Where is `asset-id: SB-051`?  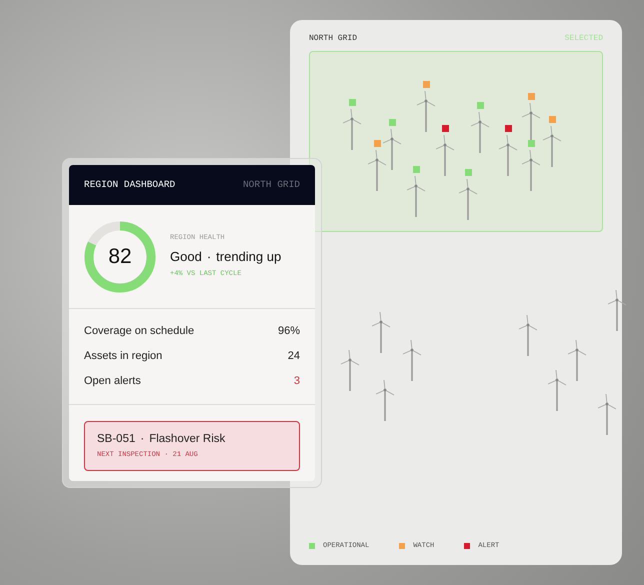
asset-id: SB-051 is located at coordinates (116, 439).